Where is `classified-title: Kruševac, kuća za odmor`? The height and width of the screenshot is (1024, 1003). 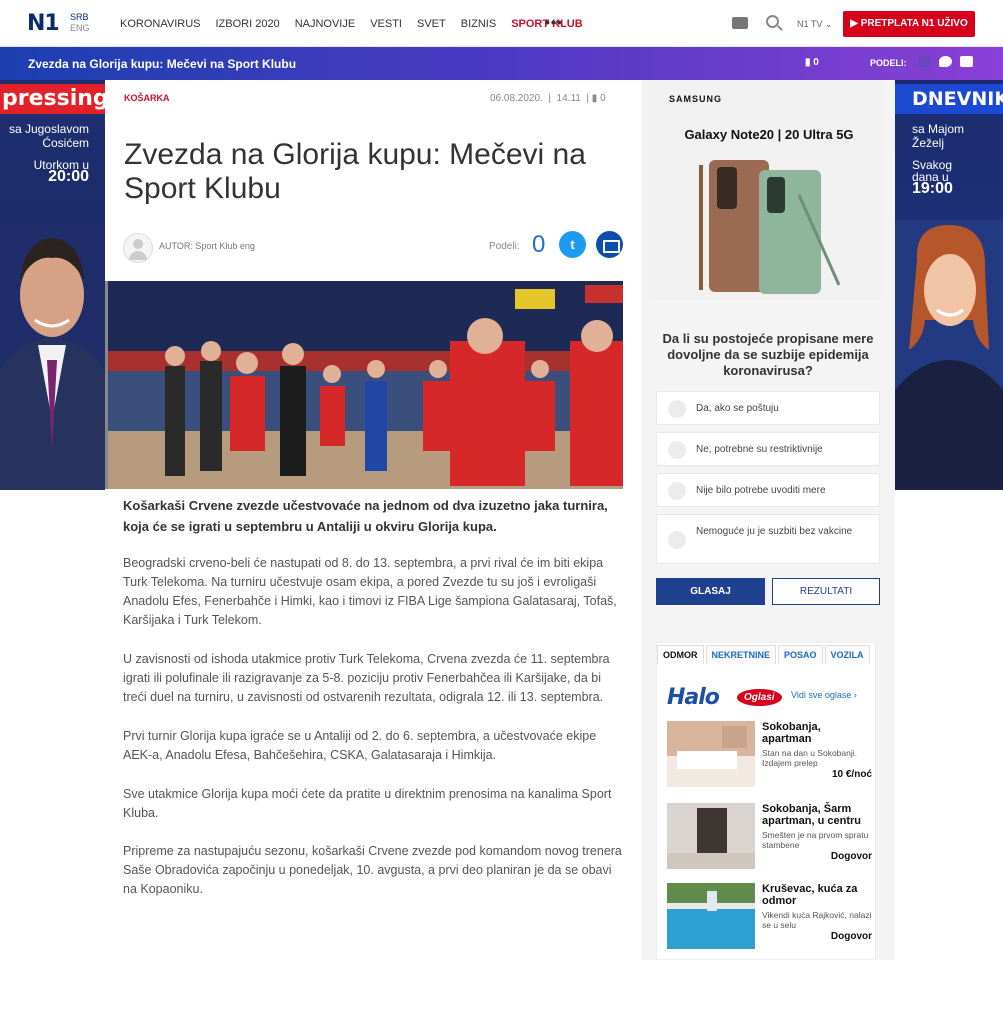
classified-title: Kruševac, kuća za odmor is located at coordinates (810, 895).